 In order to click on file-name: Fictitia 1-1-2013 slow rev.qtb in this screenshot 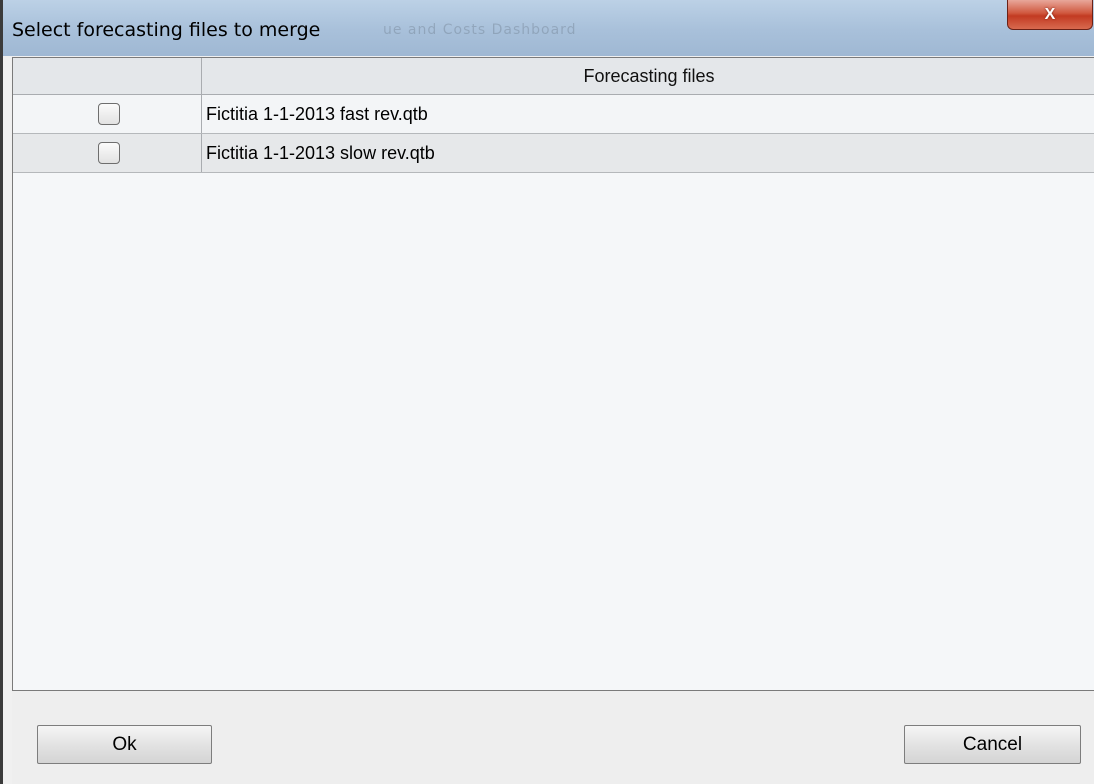, I will do `click(320, 152)`.